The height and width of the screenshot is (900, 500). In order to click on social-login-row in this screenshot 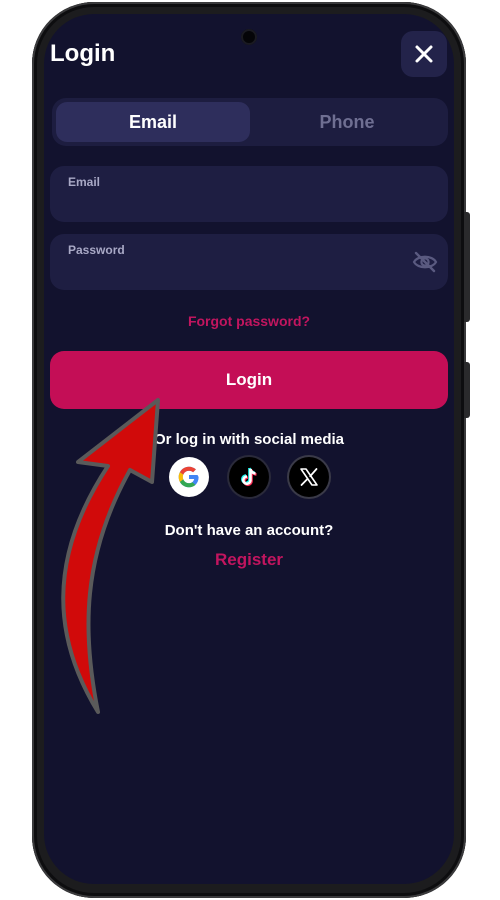, I will do `click(249, 478)`.